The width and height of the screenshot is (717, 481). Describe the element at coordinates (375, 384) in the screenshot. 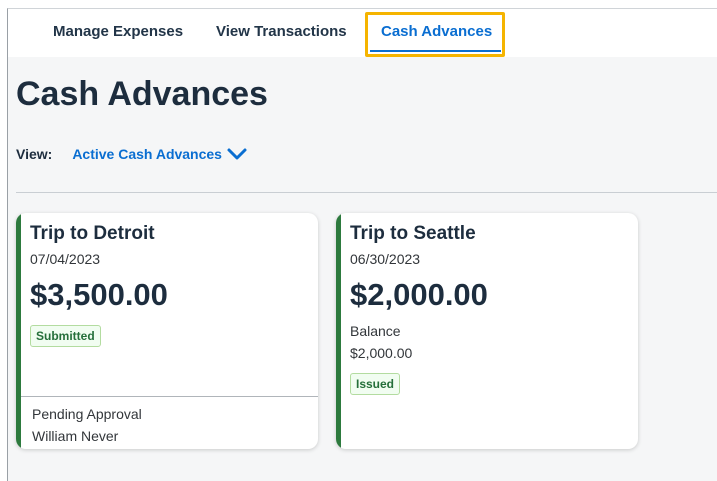

I see `status-badge: Issued` at that location.